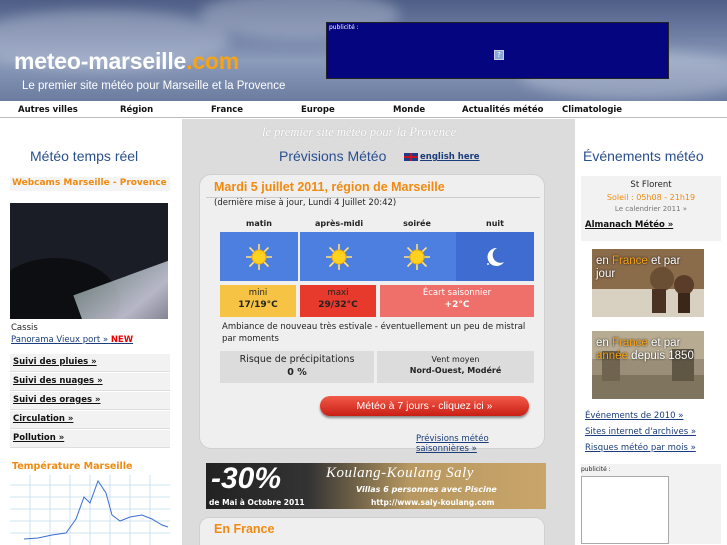 This screenshot has height=545, width=727. Describe the element at coordinates (648, 283) in the screenshot. I see `promo-france-par-jour: en France et par jour` at that location.